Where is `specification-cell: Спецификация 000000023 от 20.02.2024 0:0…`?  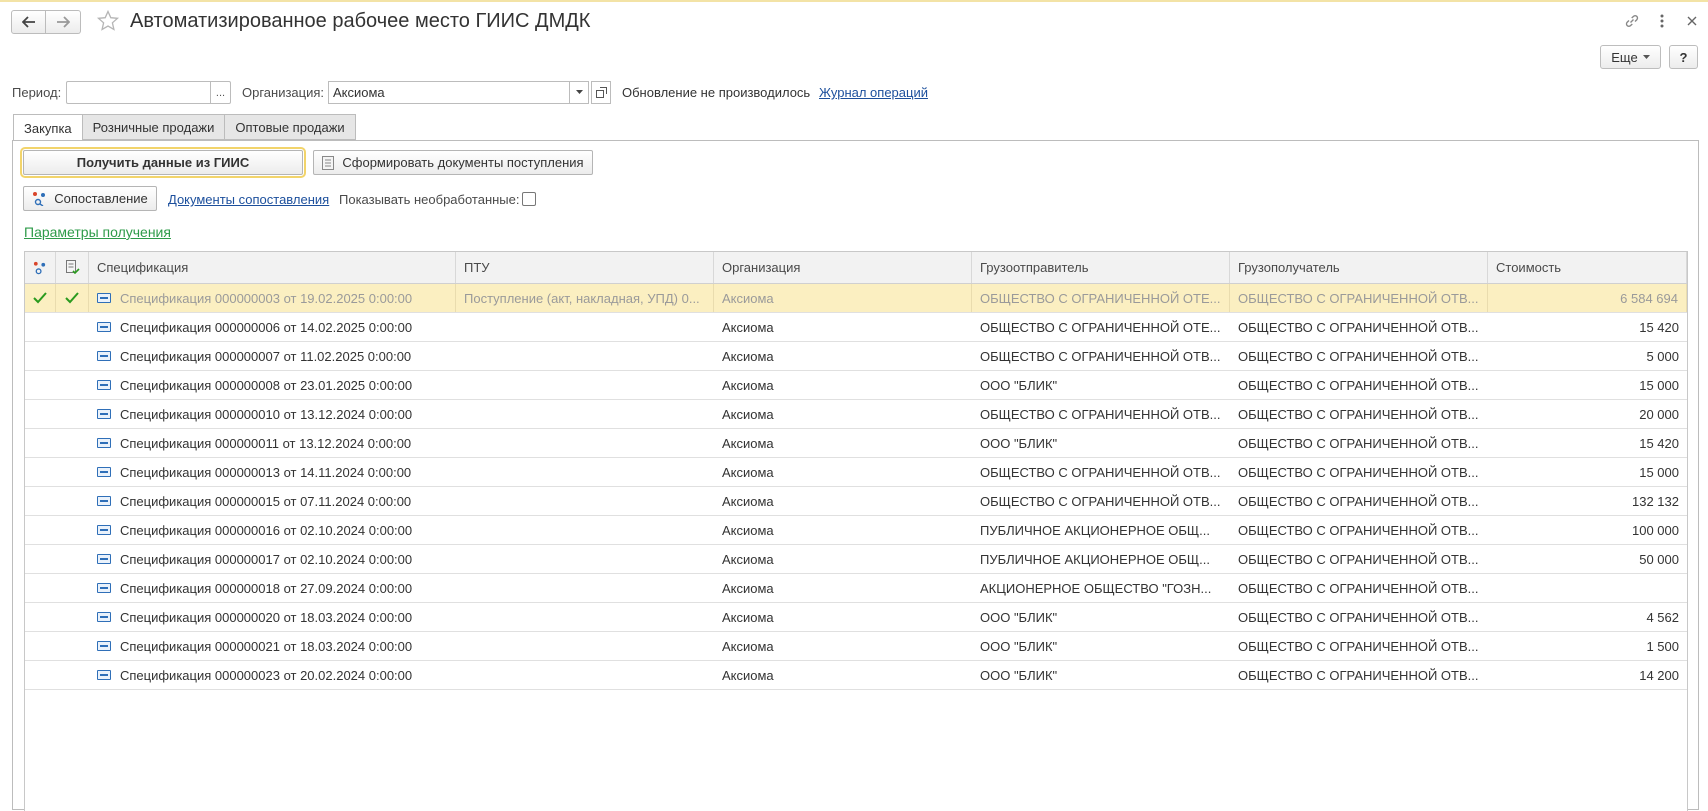 specification-cell: Спецификация 000000023 от 20.02.2024 0:0… is located at coordinates (272, 675).